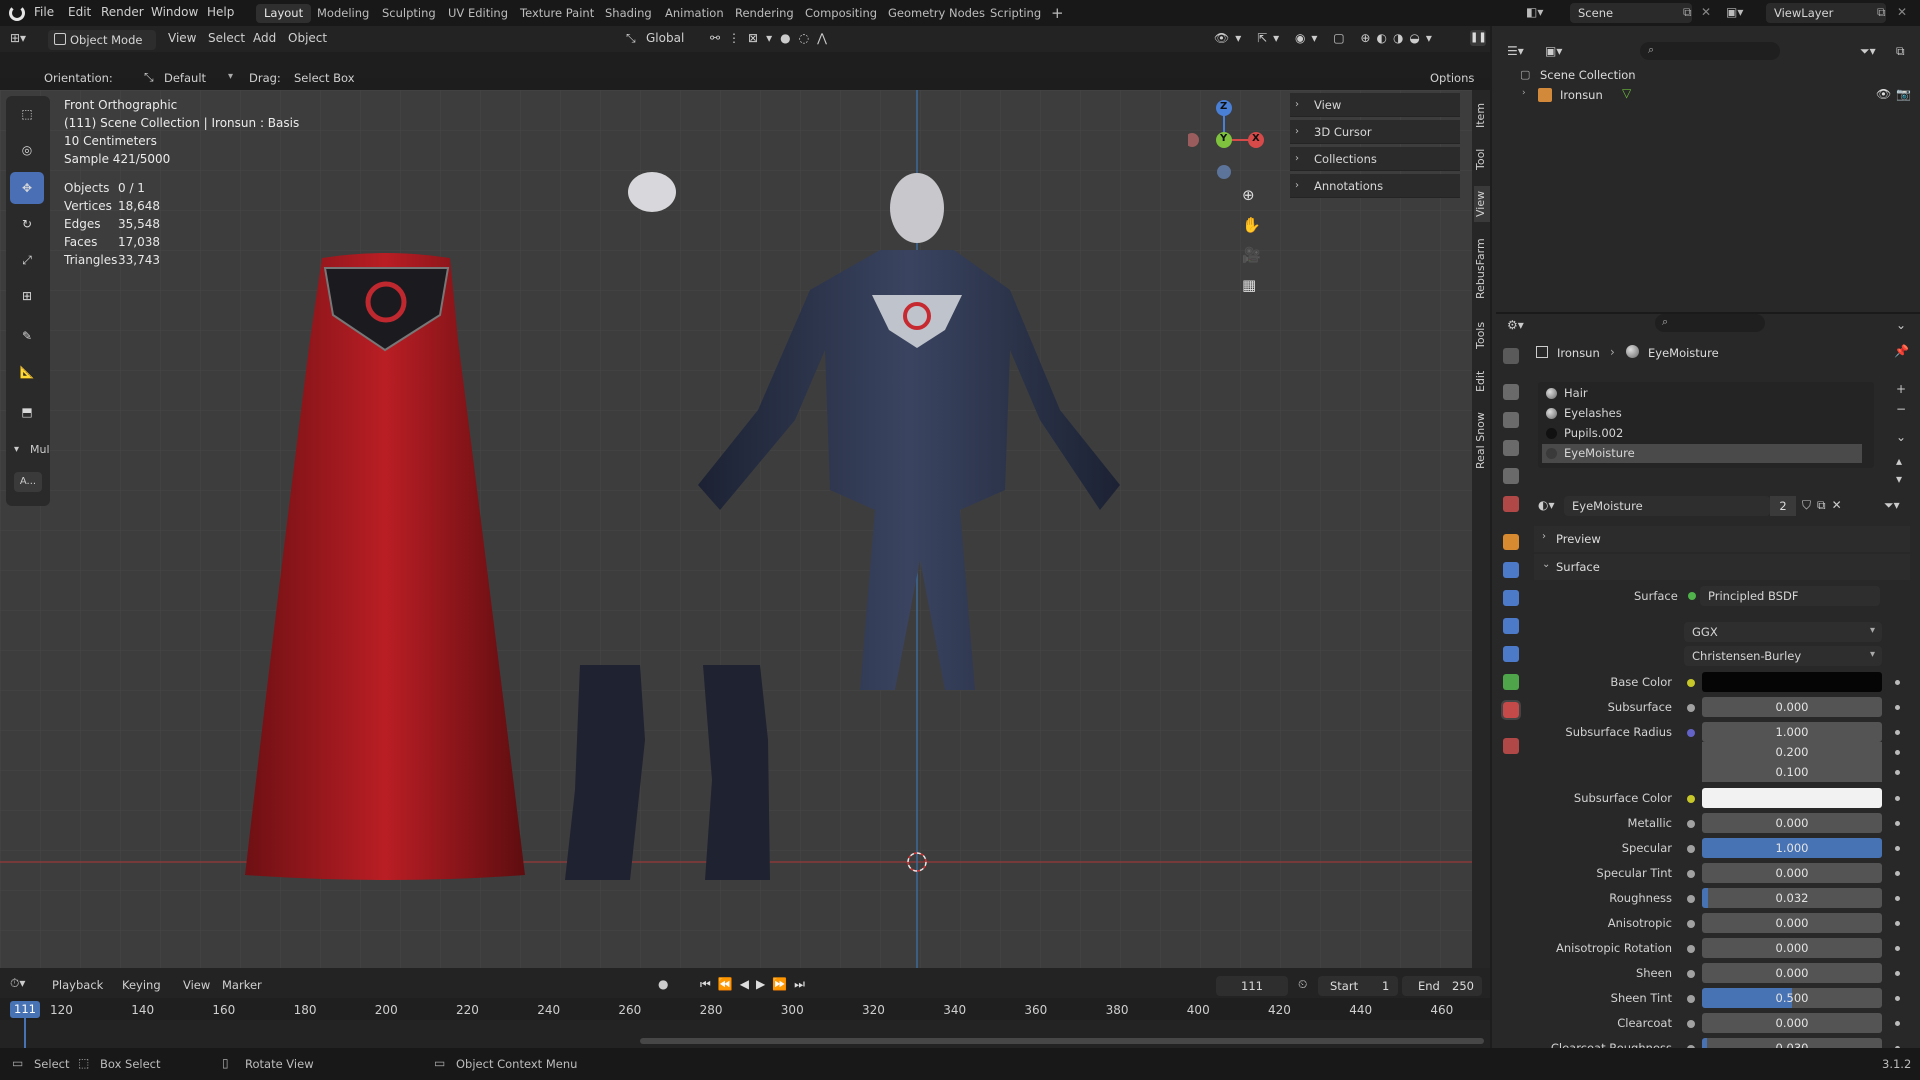 This screenshot has width=1920, height=1080. I want to click on render-tab-icon, so click(1511, 392).